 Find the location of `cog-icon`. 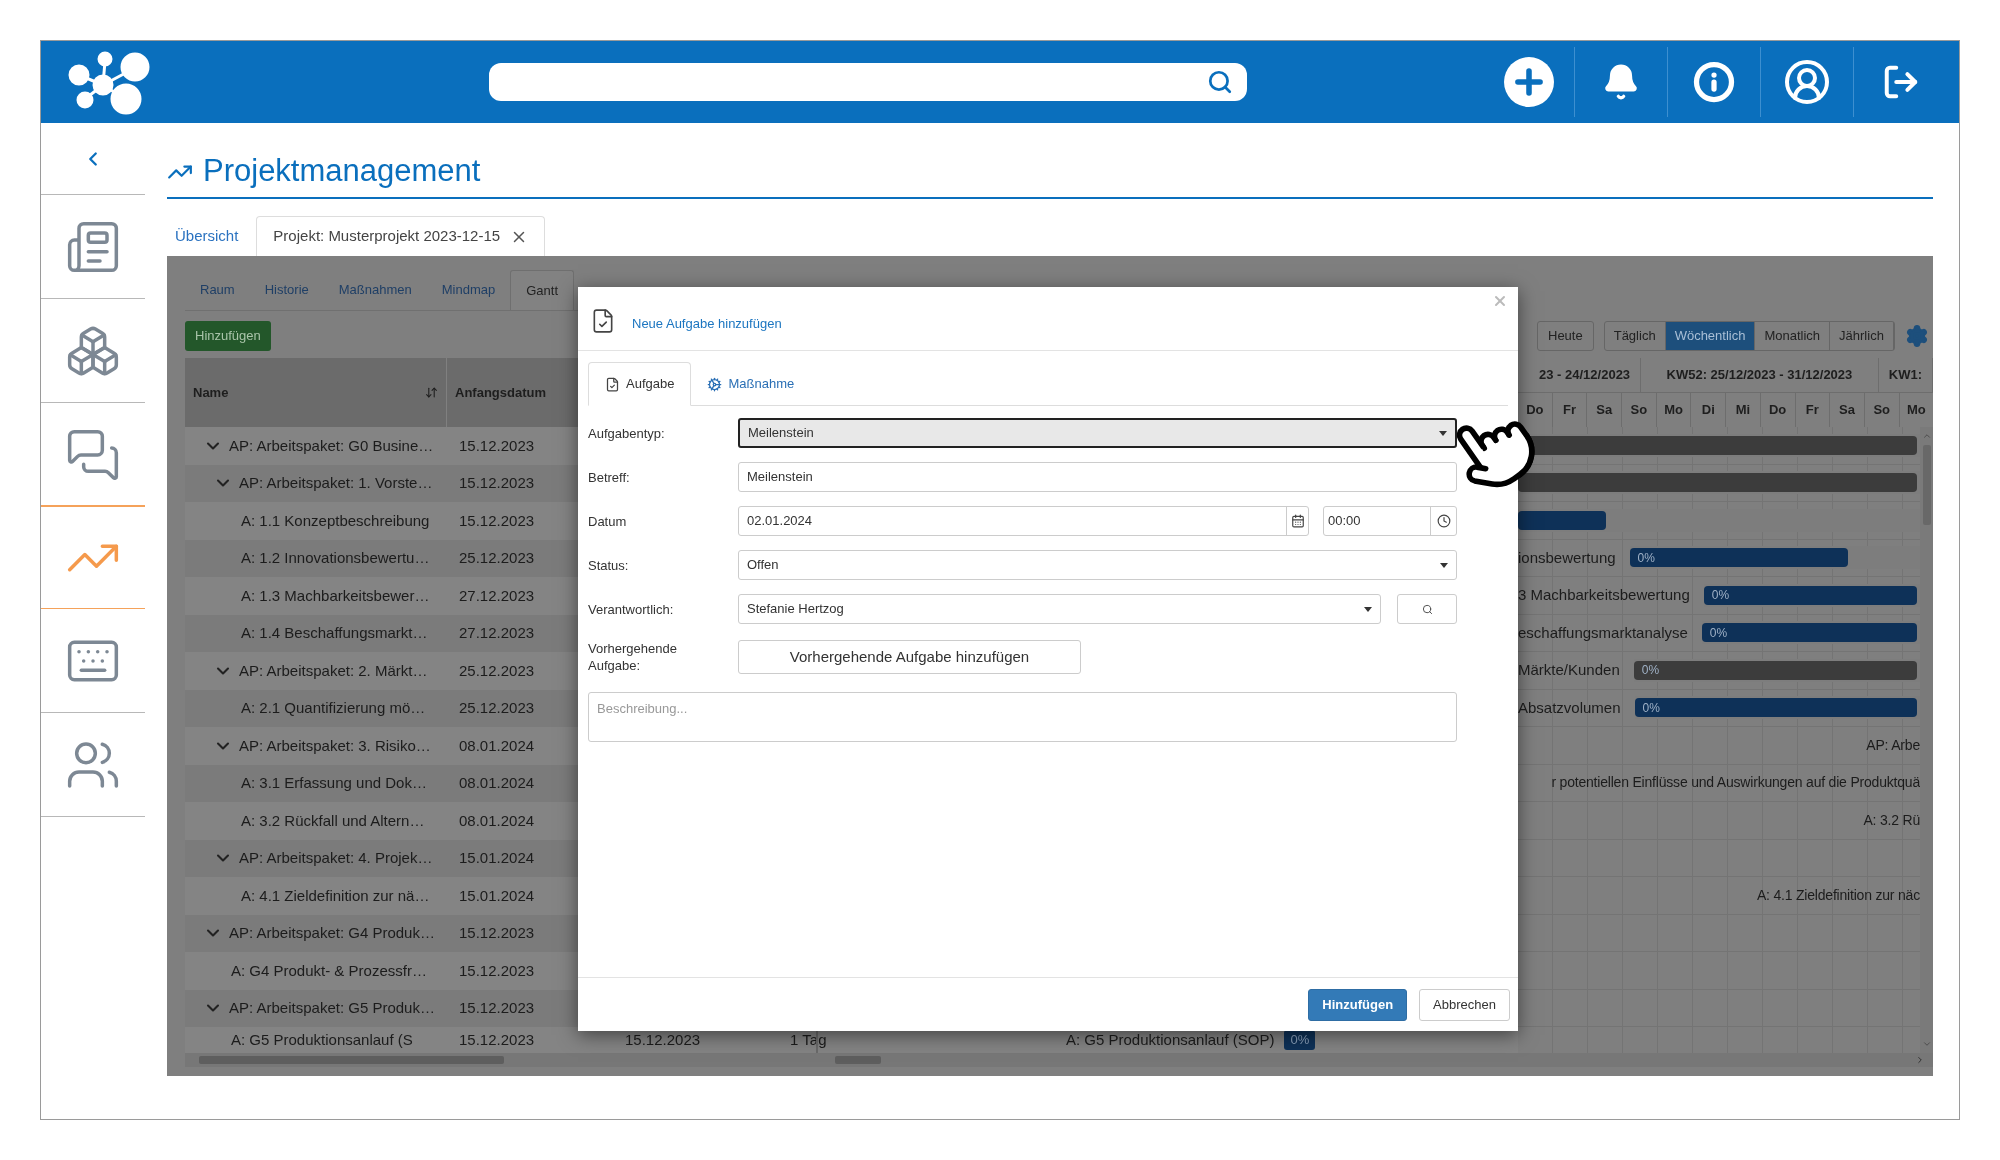

cog-icon is located at coordinates (715, 384).